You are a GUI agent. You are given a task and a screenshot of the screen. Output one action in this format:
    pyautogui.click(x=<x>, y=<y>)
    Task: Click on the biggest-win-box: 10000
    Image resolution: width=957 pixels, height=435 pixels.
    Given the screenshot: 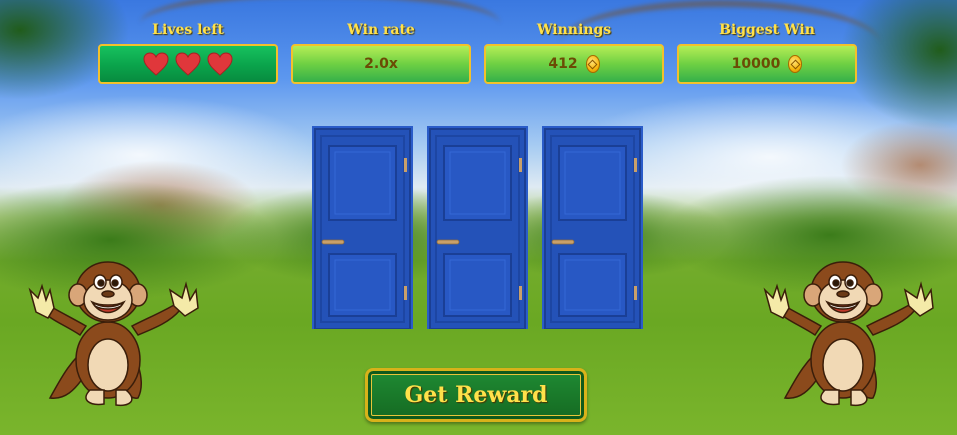 What is the action you would take?
    pyautogui.click(x=767, y=64)
    